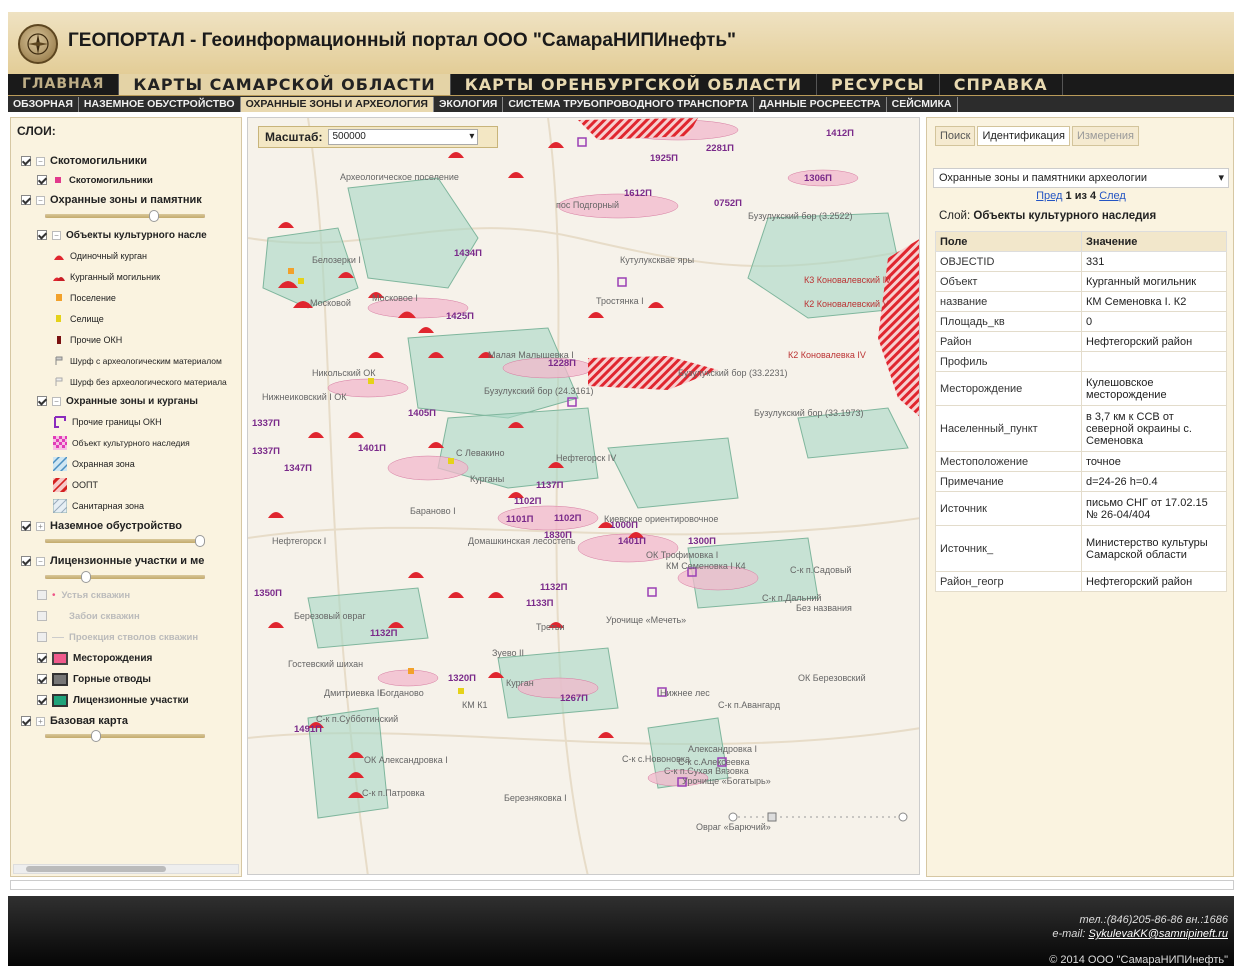 The image size is (1242, 966). I want to click on footer-email-link: SykulevaKK@samnipineft.ru, so click(1158, 934).